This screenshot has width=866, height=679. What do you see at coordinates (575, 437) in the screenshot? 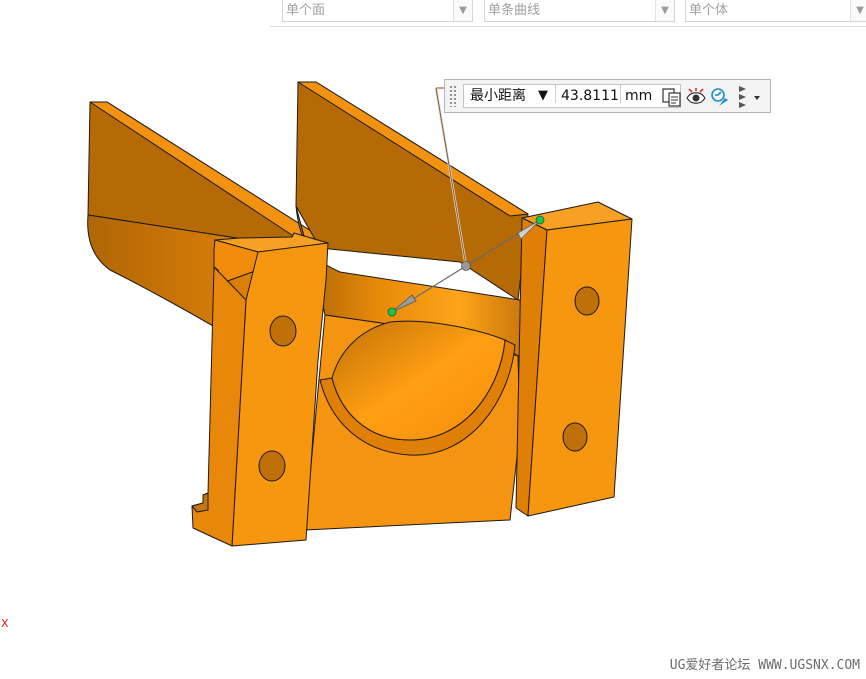
I see `right-block-lower-hole` at bounding box center [575, 437].